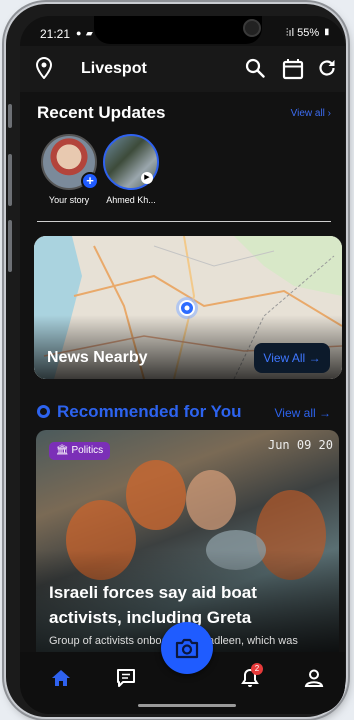  What do you see at coordinates (252, 28) in the screenshot?
I see `front-camera` at bounding box center [252, 28].